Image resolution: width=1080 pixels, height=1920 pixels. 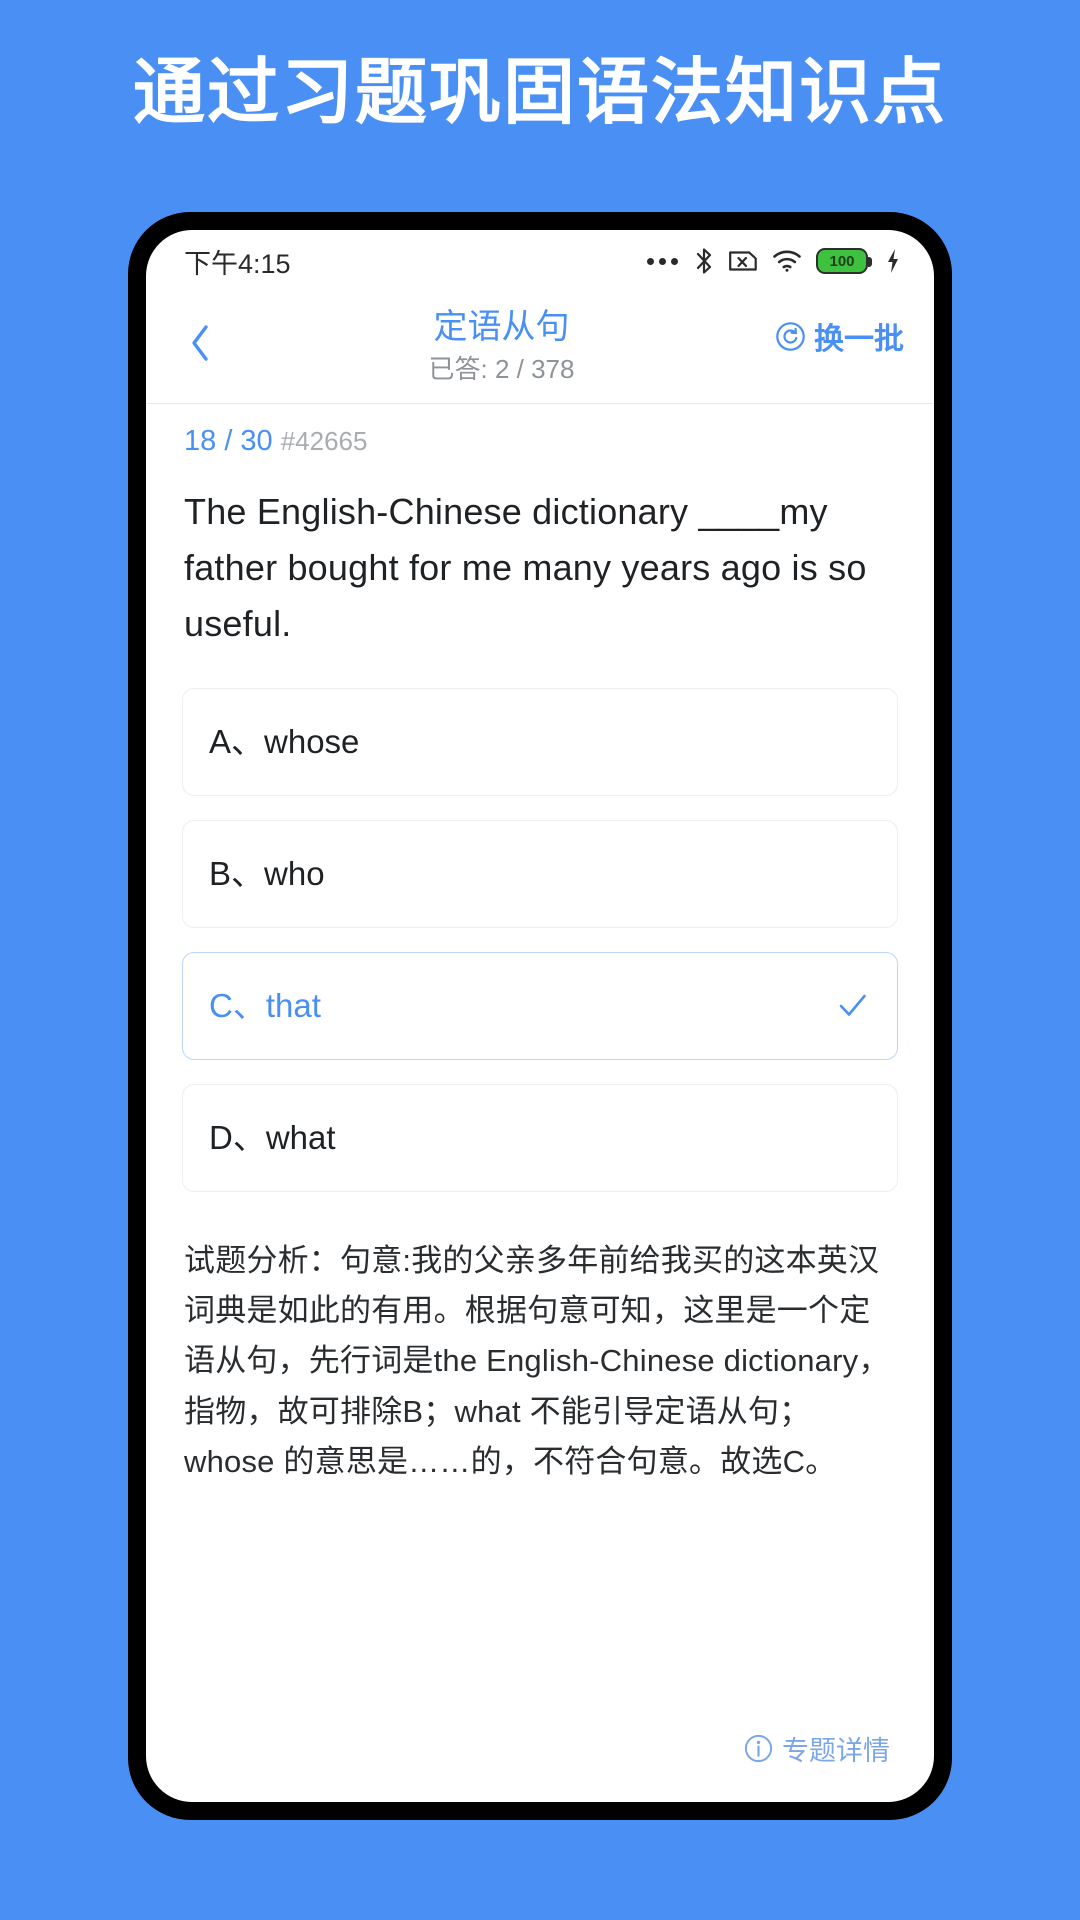 I want to click on status-bar-icons: 100, so click(x=773, y=261).